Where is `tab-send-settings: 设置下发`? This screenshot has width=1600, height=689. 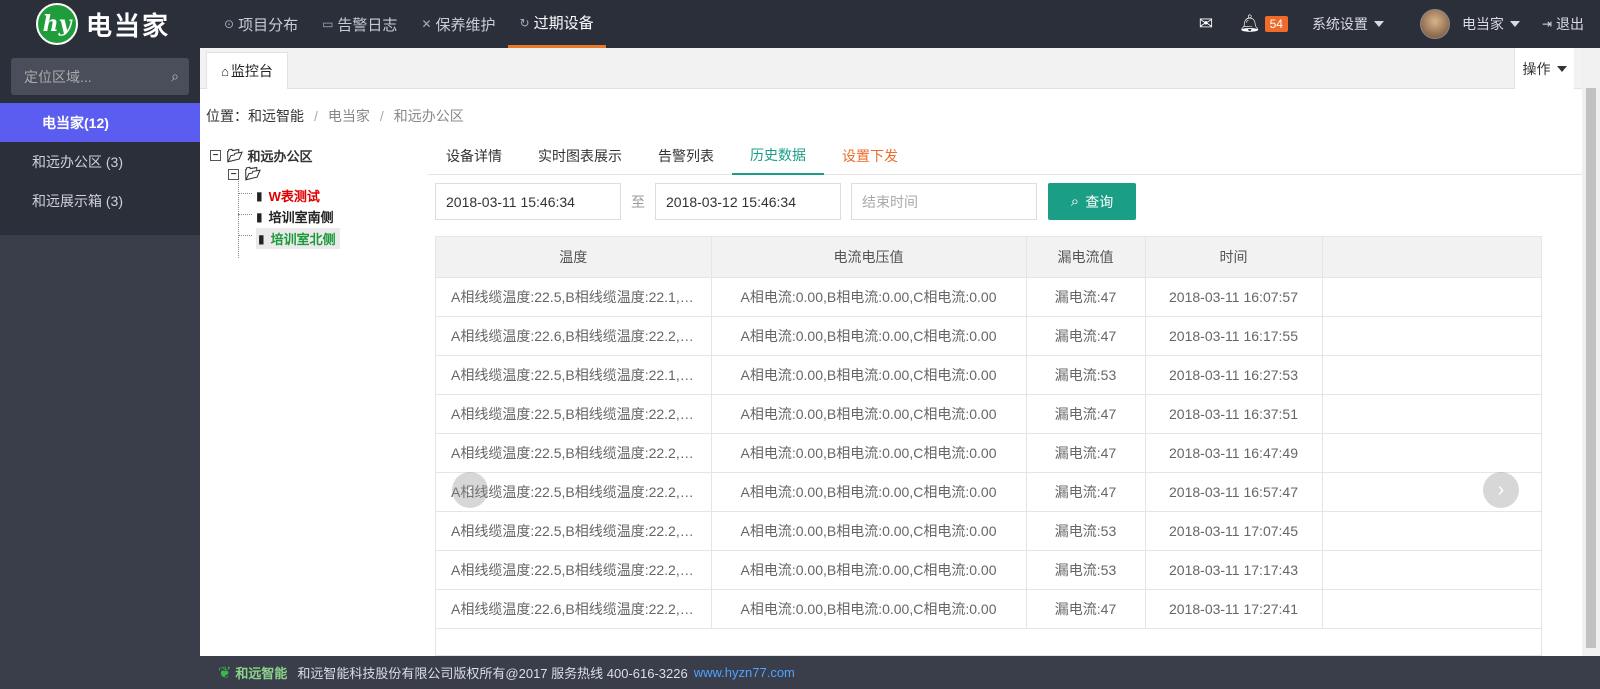
tab-send-settings: 设置下发 is located at coordinates (870, 155).